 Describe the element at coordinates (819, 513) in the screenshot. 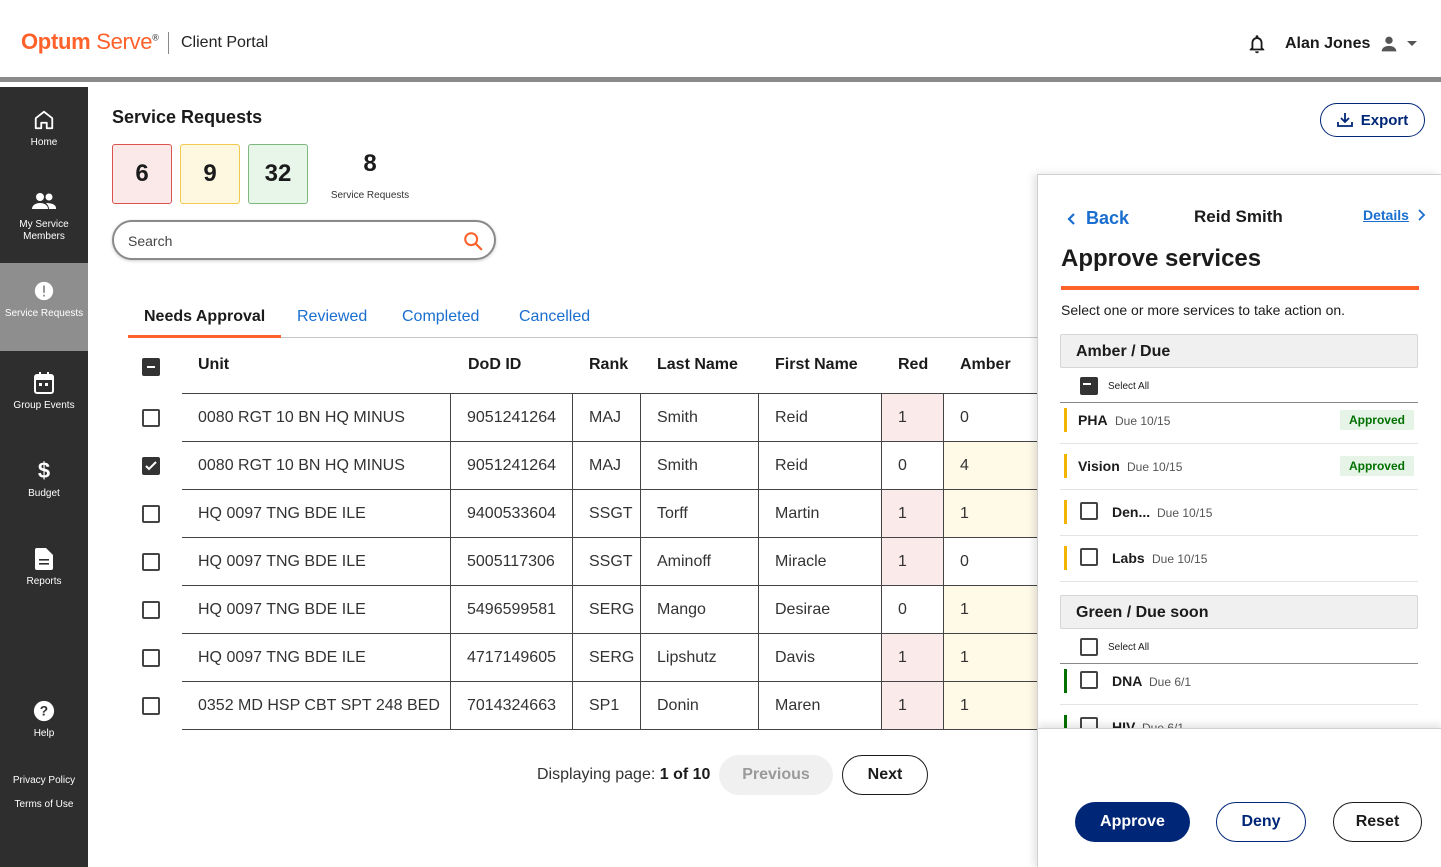

I see `cell-first: Martin` at that location.